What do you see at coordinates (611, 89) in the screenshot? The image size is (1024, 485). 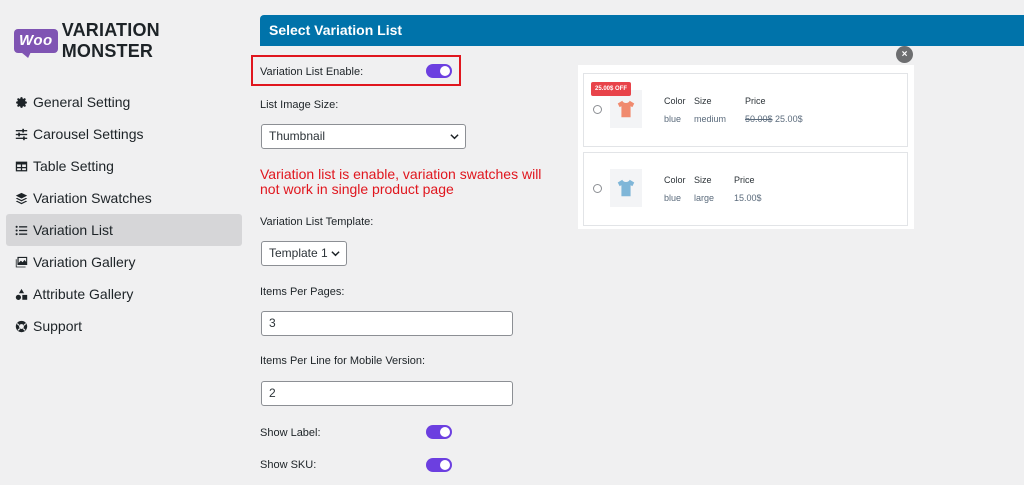 I see `discount-badge: 25.00$ OFF` at bounding box center [611, 89].